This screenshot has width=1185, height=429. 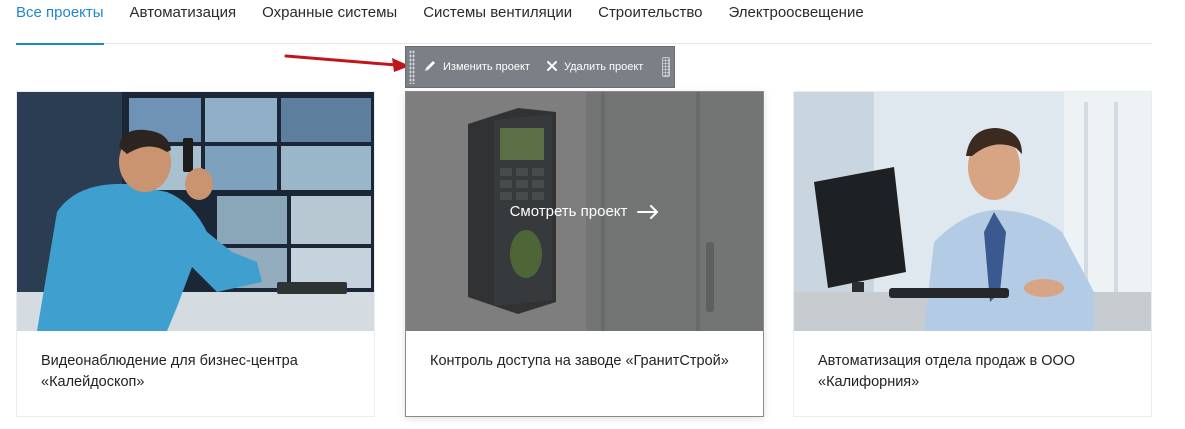 I want to click on pencil-icon, so click(x=430, y=67).